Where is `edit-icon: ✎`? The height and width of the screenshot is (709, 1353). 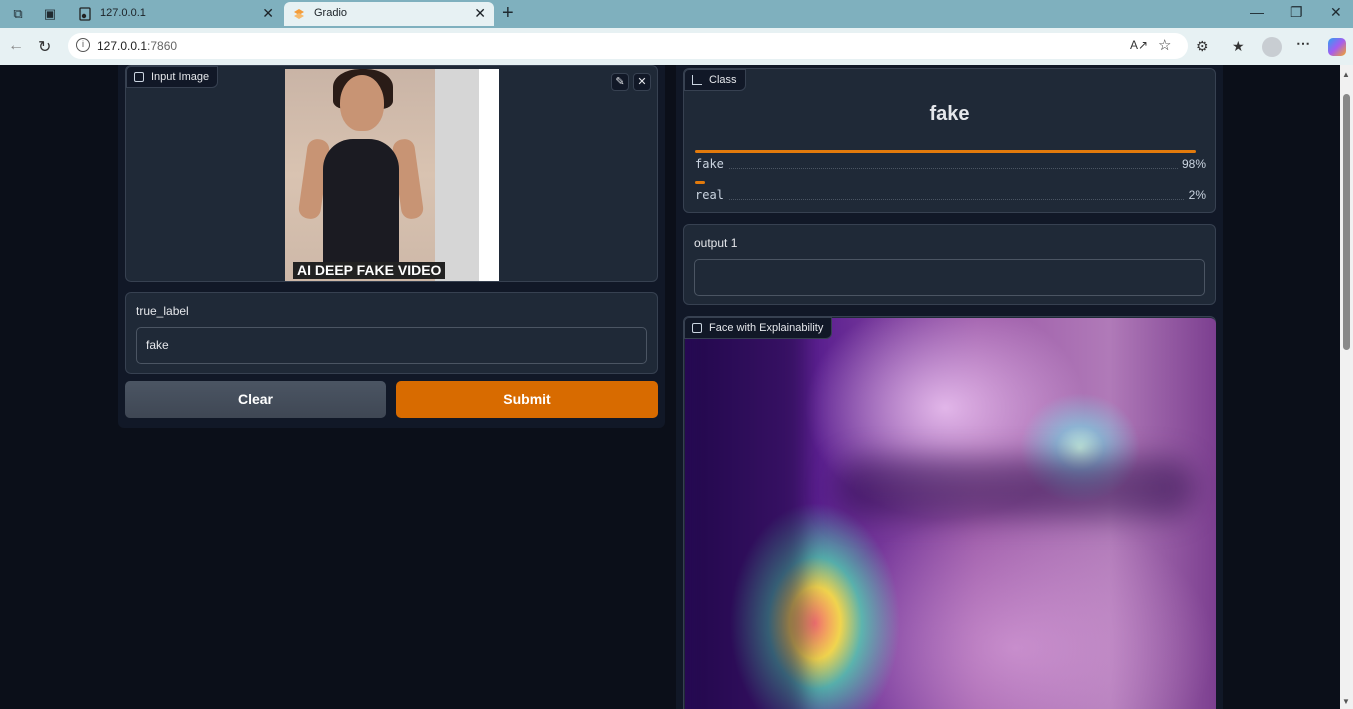 edit-icon: ✎ is located at coordinates (620, 82).